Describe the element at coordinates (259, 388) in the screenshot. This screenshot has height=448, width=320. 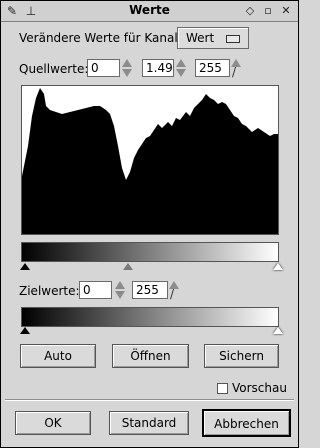
I see `preview-label: Vorschau` at that location.